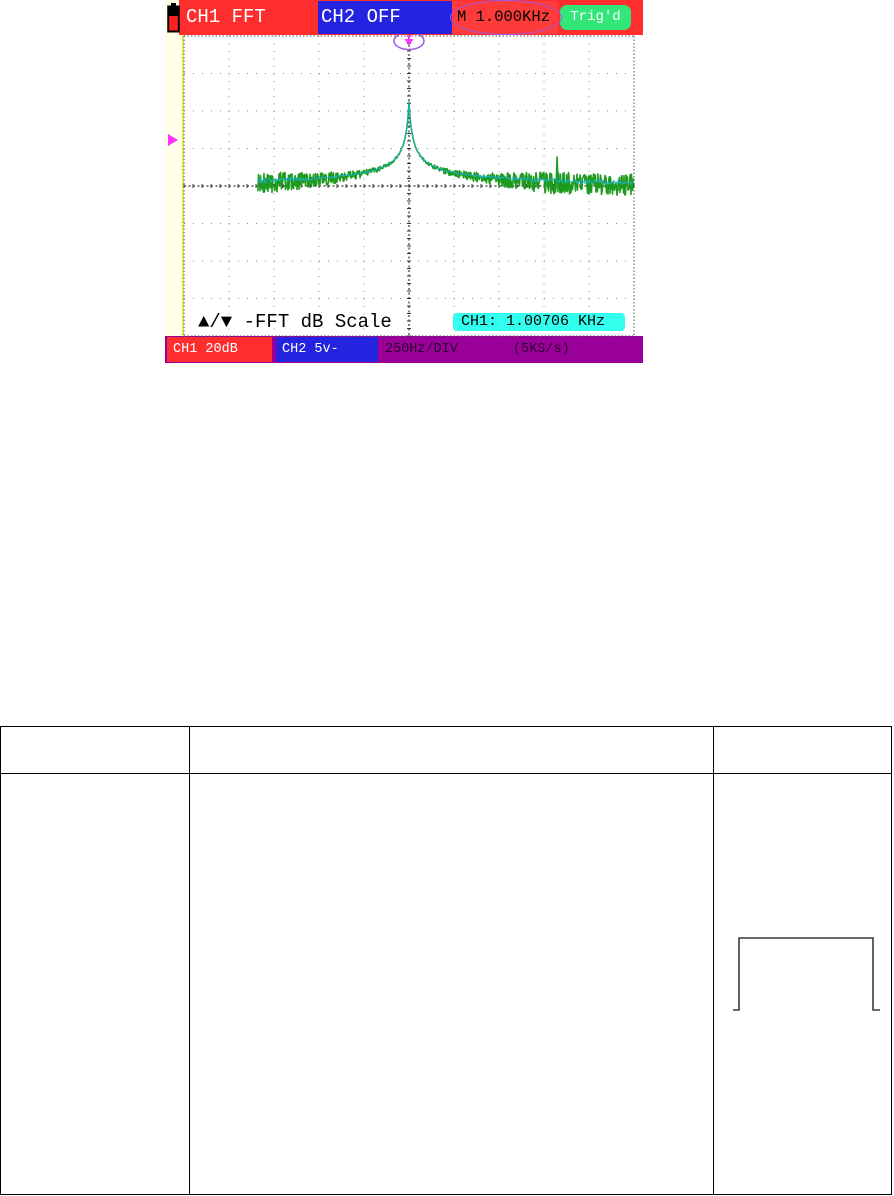  Describe the element at coordinates (95, 984) in the screenshot. I see `table-cell` at that location.